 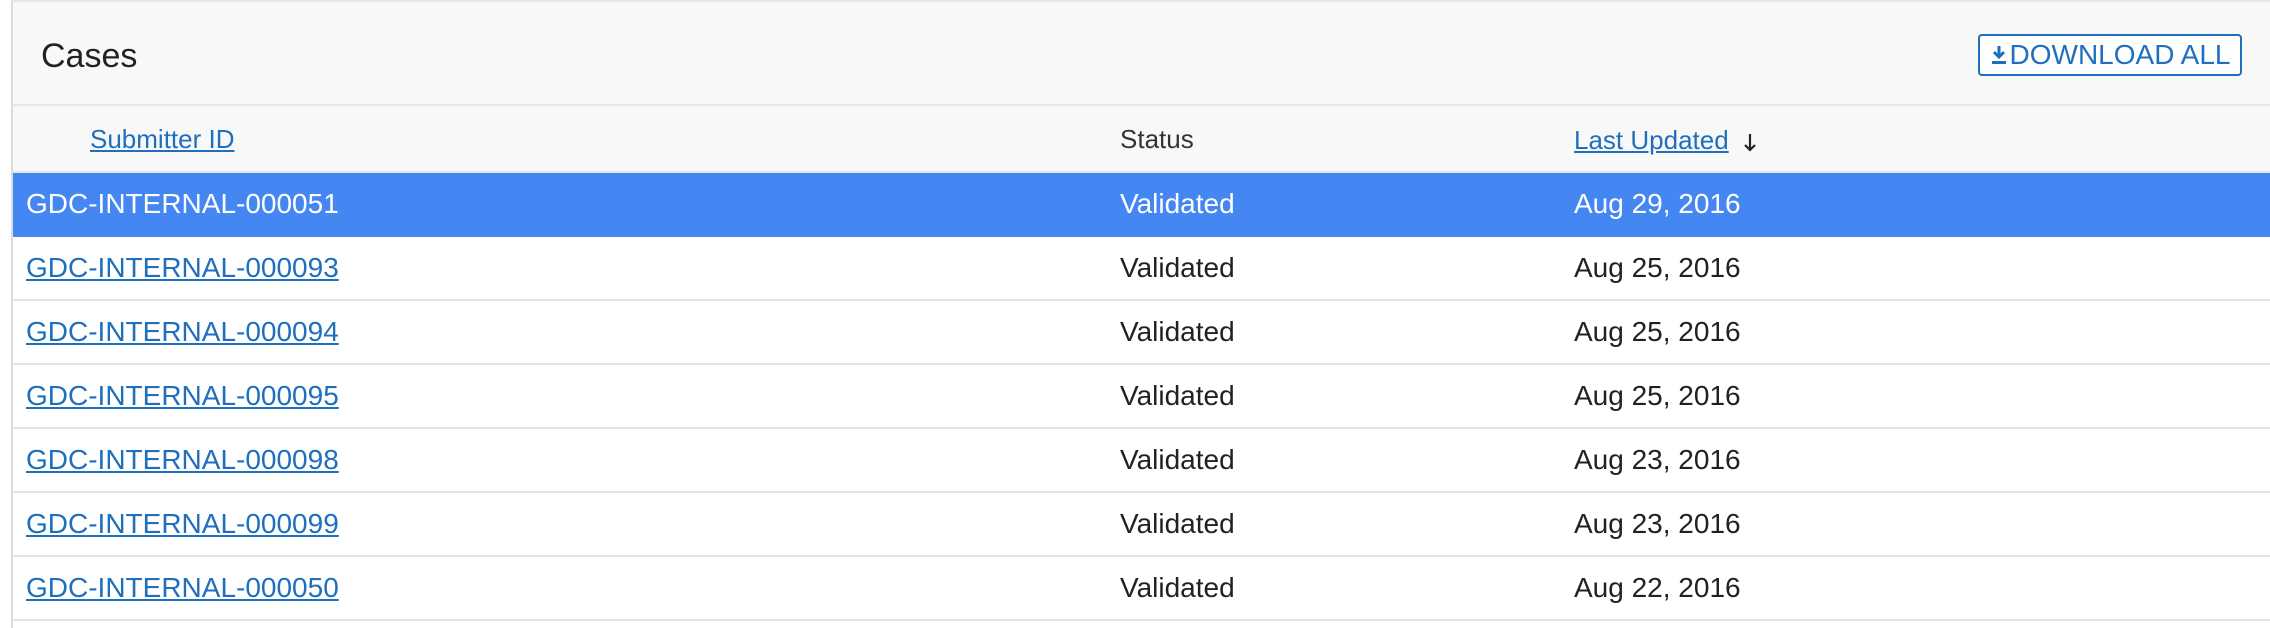 I want to click on last-updated-cell: Aug 22, 2016, so click(x=1657, y=587).